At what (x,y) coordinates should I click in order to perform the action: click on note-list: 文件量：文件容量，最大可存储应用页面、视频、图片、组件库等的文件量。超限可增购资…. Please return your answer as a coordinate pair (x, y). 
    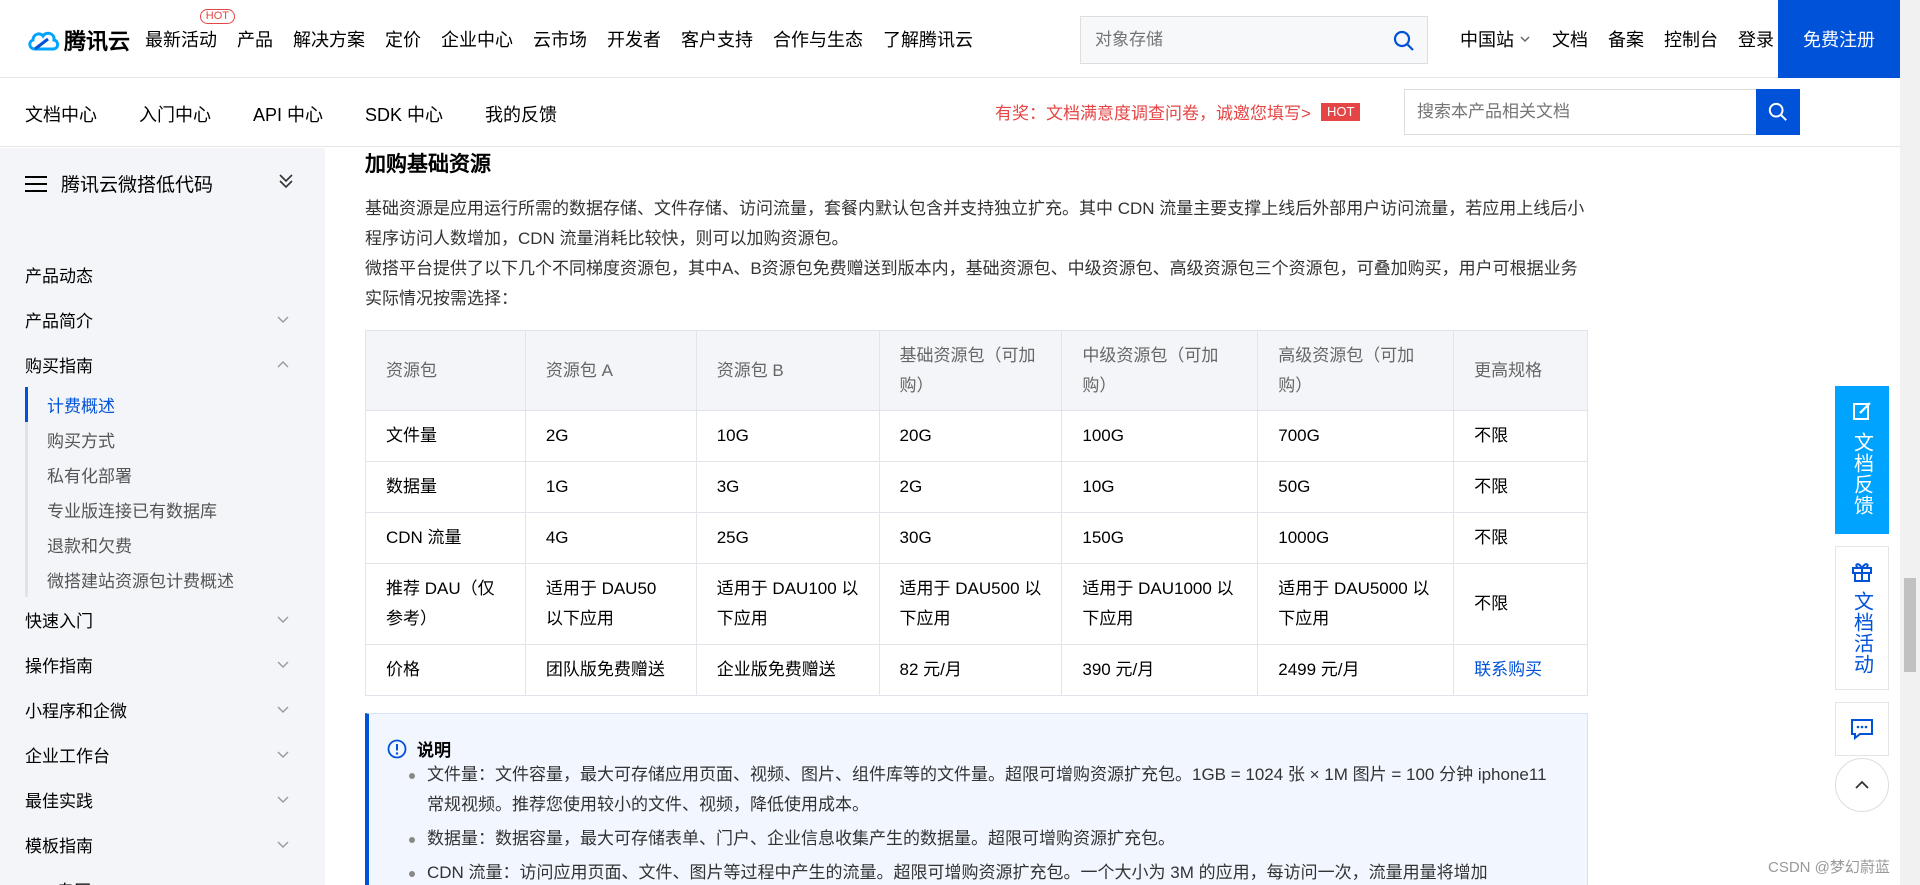
    Looking at the image, I should click on (978, 822).